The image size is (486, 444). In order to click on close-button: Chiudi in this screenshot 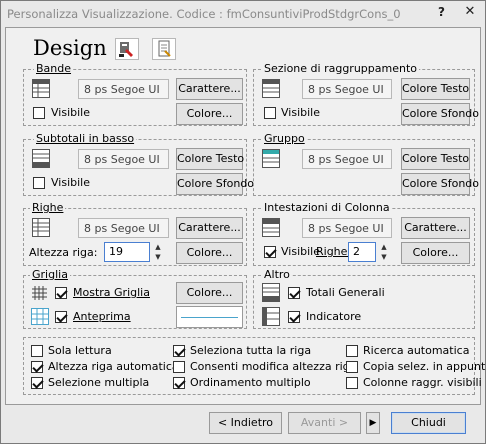, I will do `click(428, 423)`.